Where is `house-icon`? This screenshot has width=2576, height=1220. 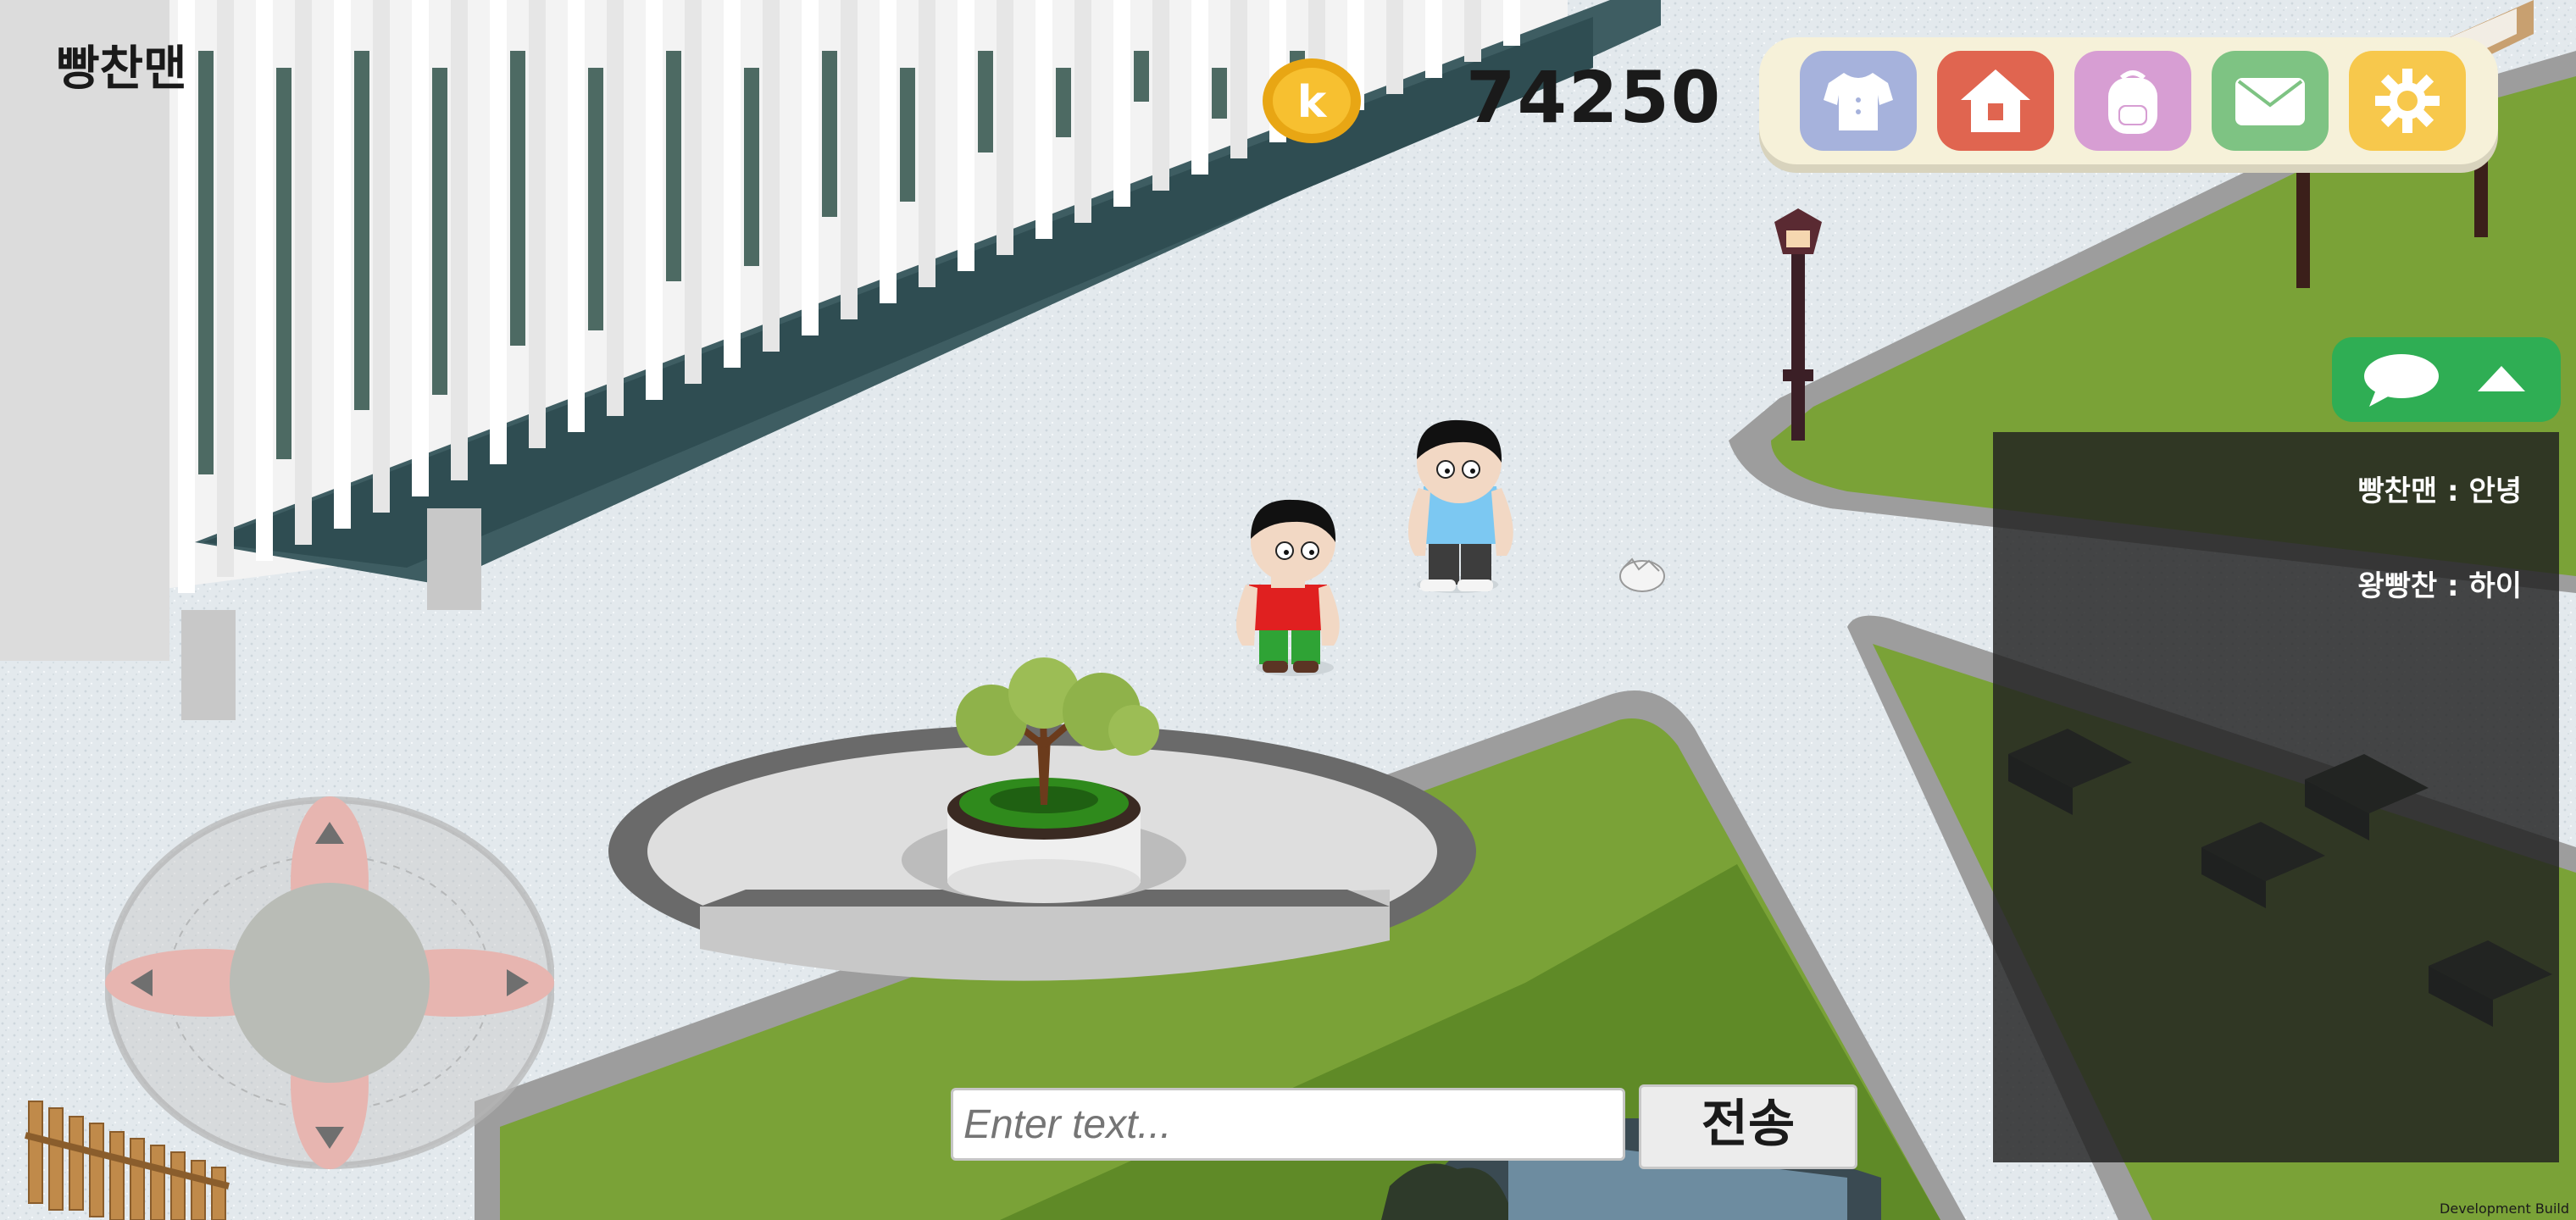
house-icon is located at coordinates (1995, 100).